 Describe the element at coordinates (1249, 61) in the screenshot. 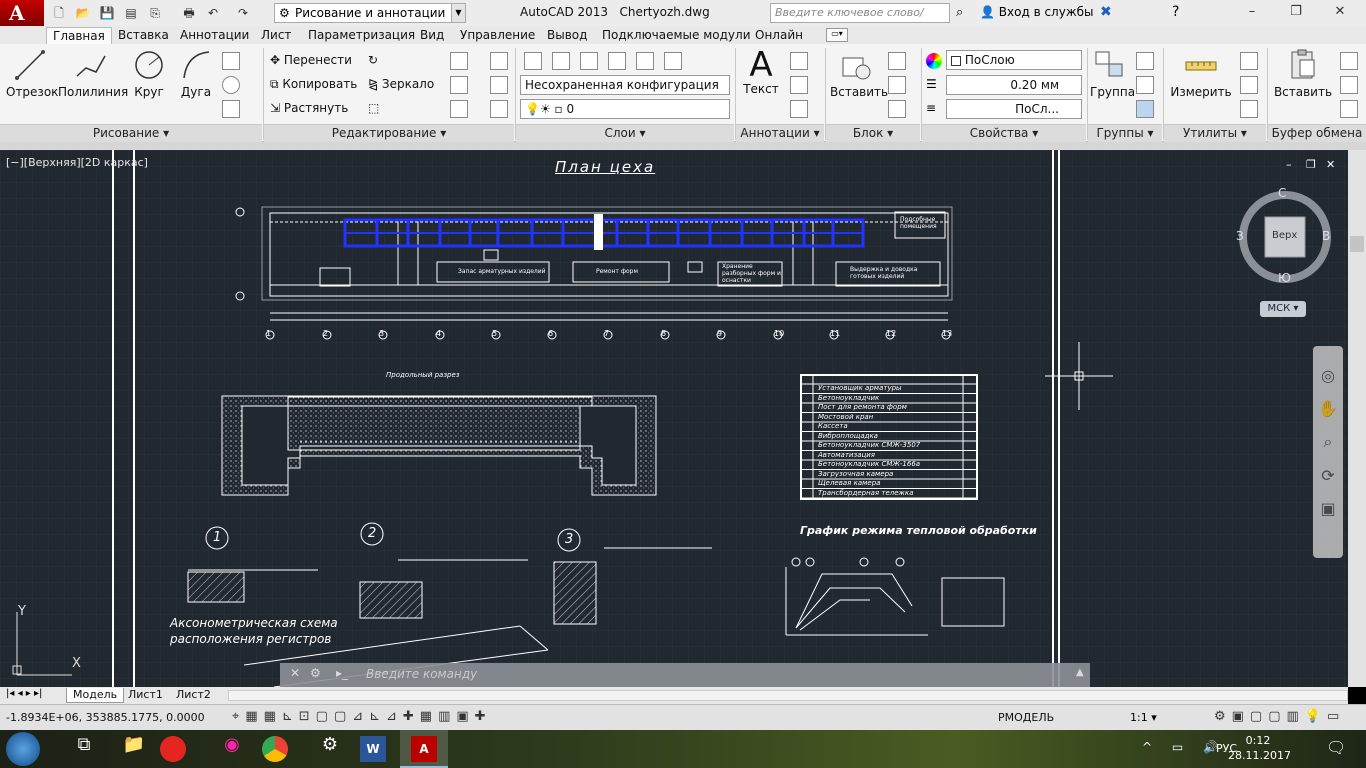

I see `quick-select-icon` at that location.